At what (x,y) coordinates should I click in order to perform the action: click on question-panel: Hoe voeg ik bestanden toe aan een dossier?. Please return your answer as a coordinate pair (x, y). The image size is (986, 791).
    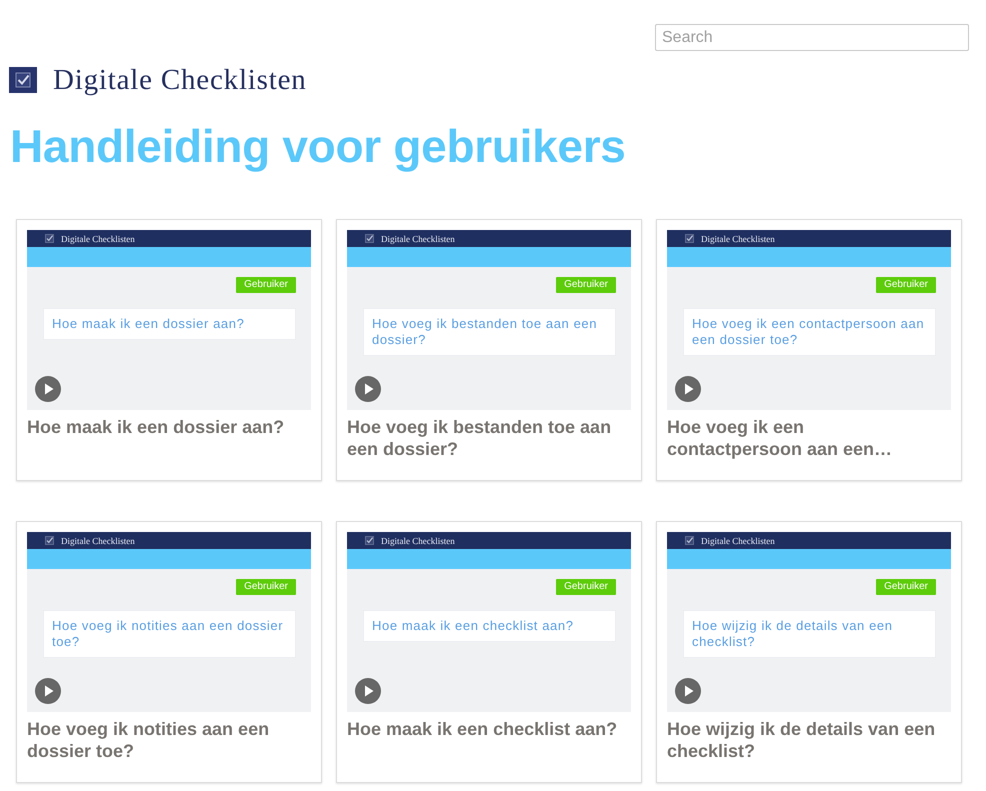
    Looking at the image, I should click on (489, 332).